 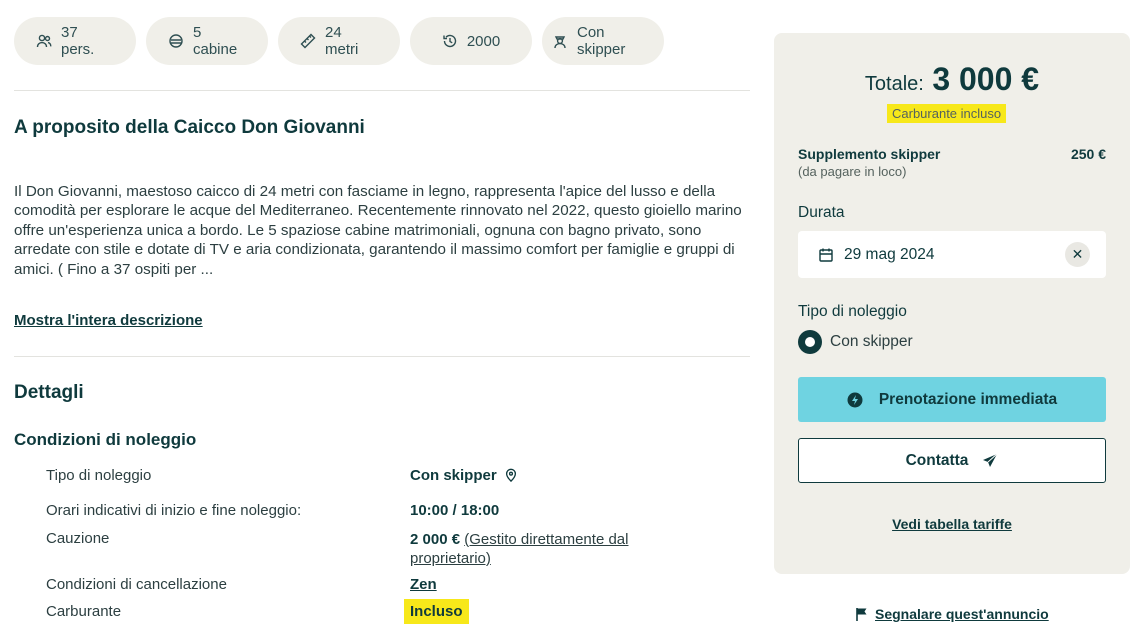 What do you see at coordinates (986, 79) in the screenshot?
I see `total-amount: 3 000 €` at bounding box center [986, 79].